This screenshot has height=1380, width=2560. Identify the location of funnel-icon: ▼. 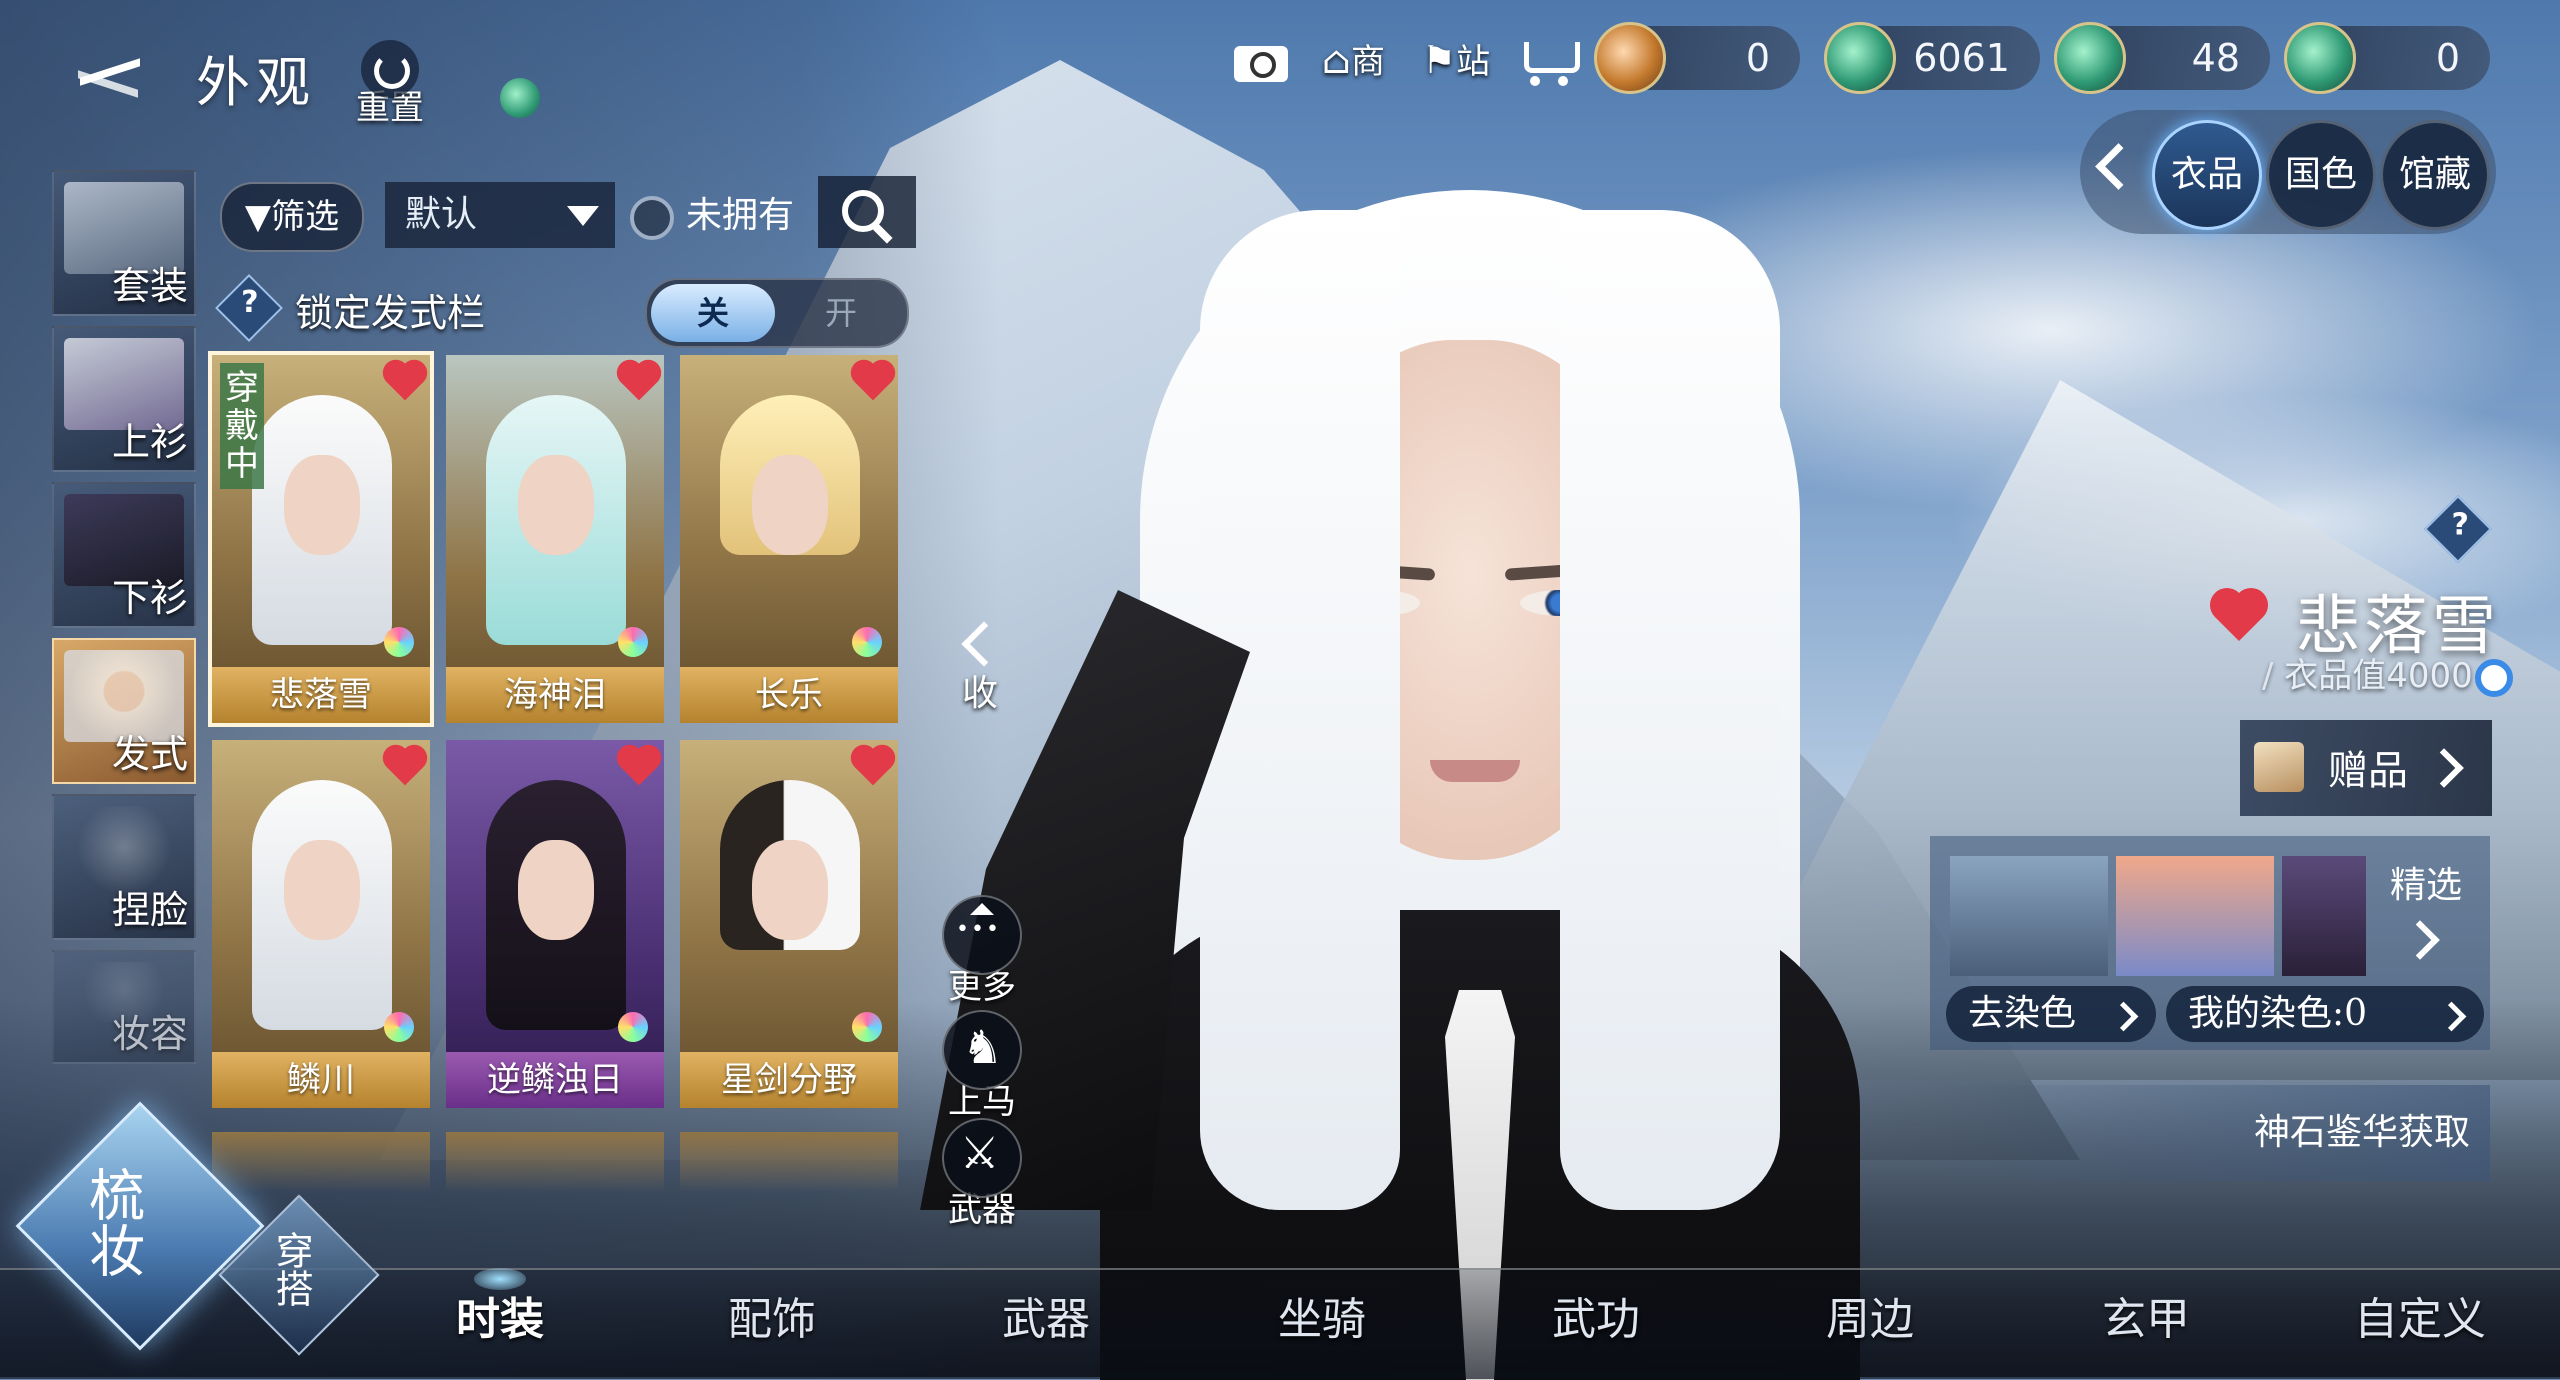
(258, 217).